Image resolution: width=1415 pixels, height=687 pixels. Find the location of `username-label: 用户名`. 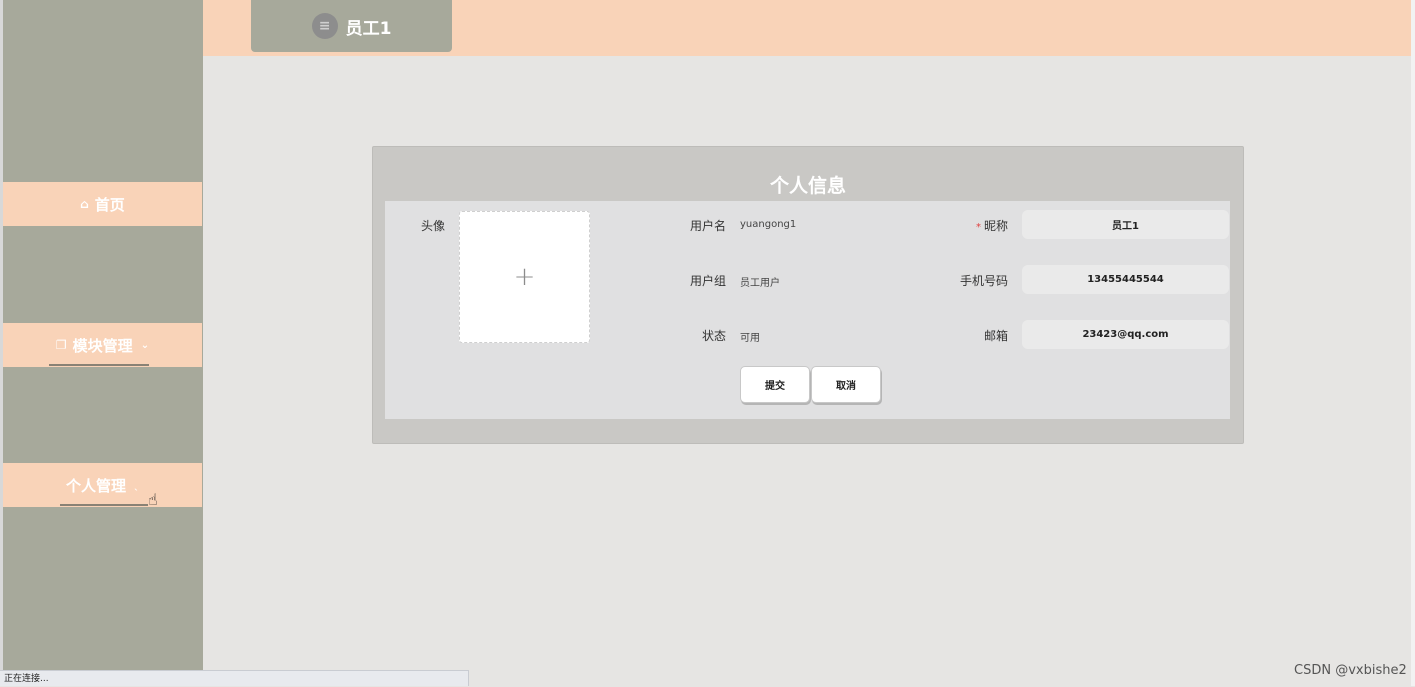

username-label: 用户名 is located at coordinates (707, 226).